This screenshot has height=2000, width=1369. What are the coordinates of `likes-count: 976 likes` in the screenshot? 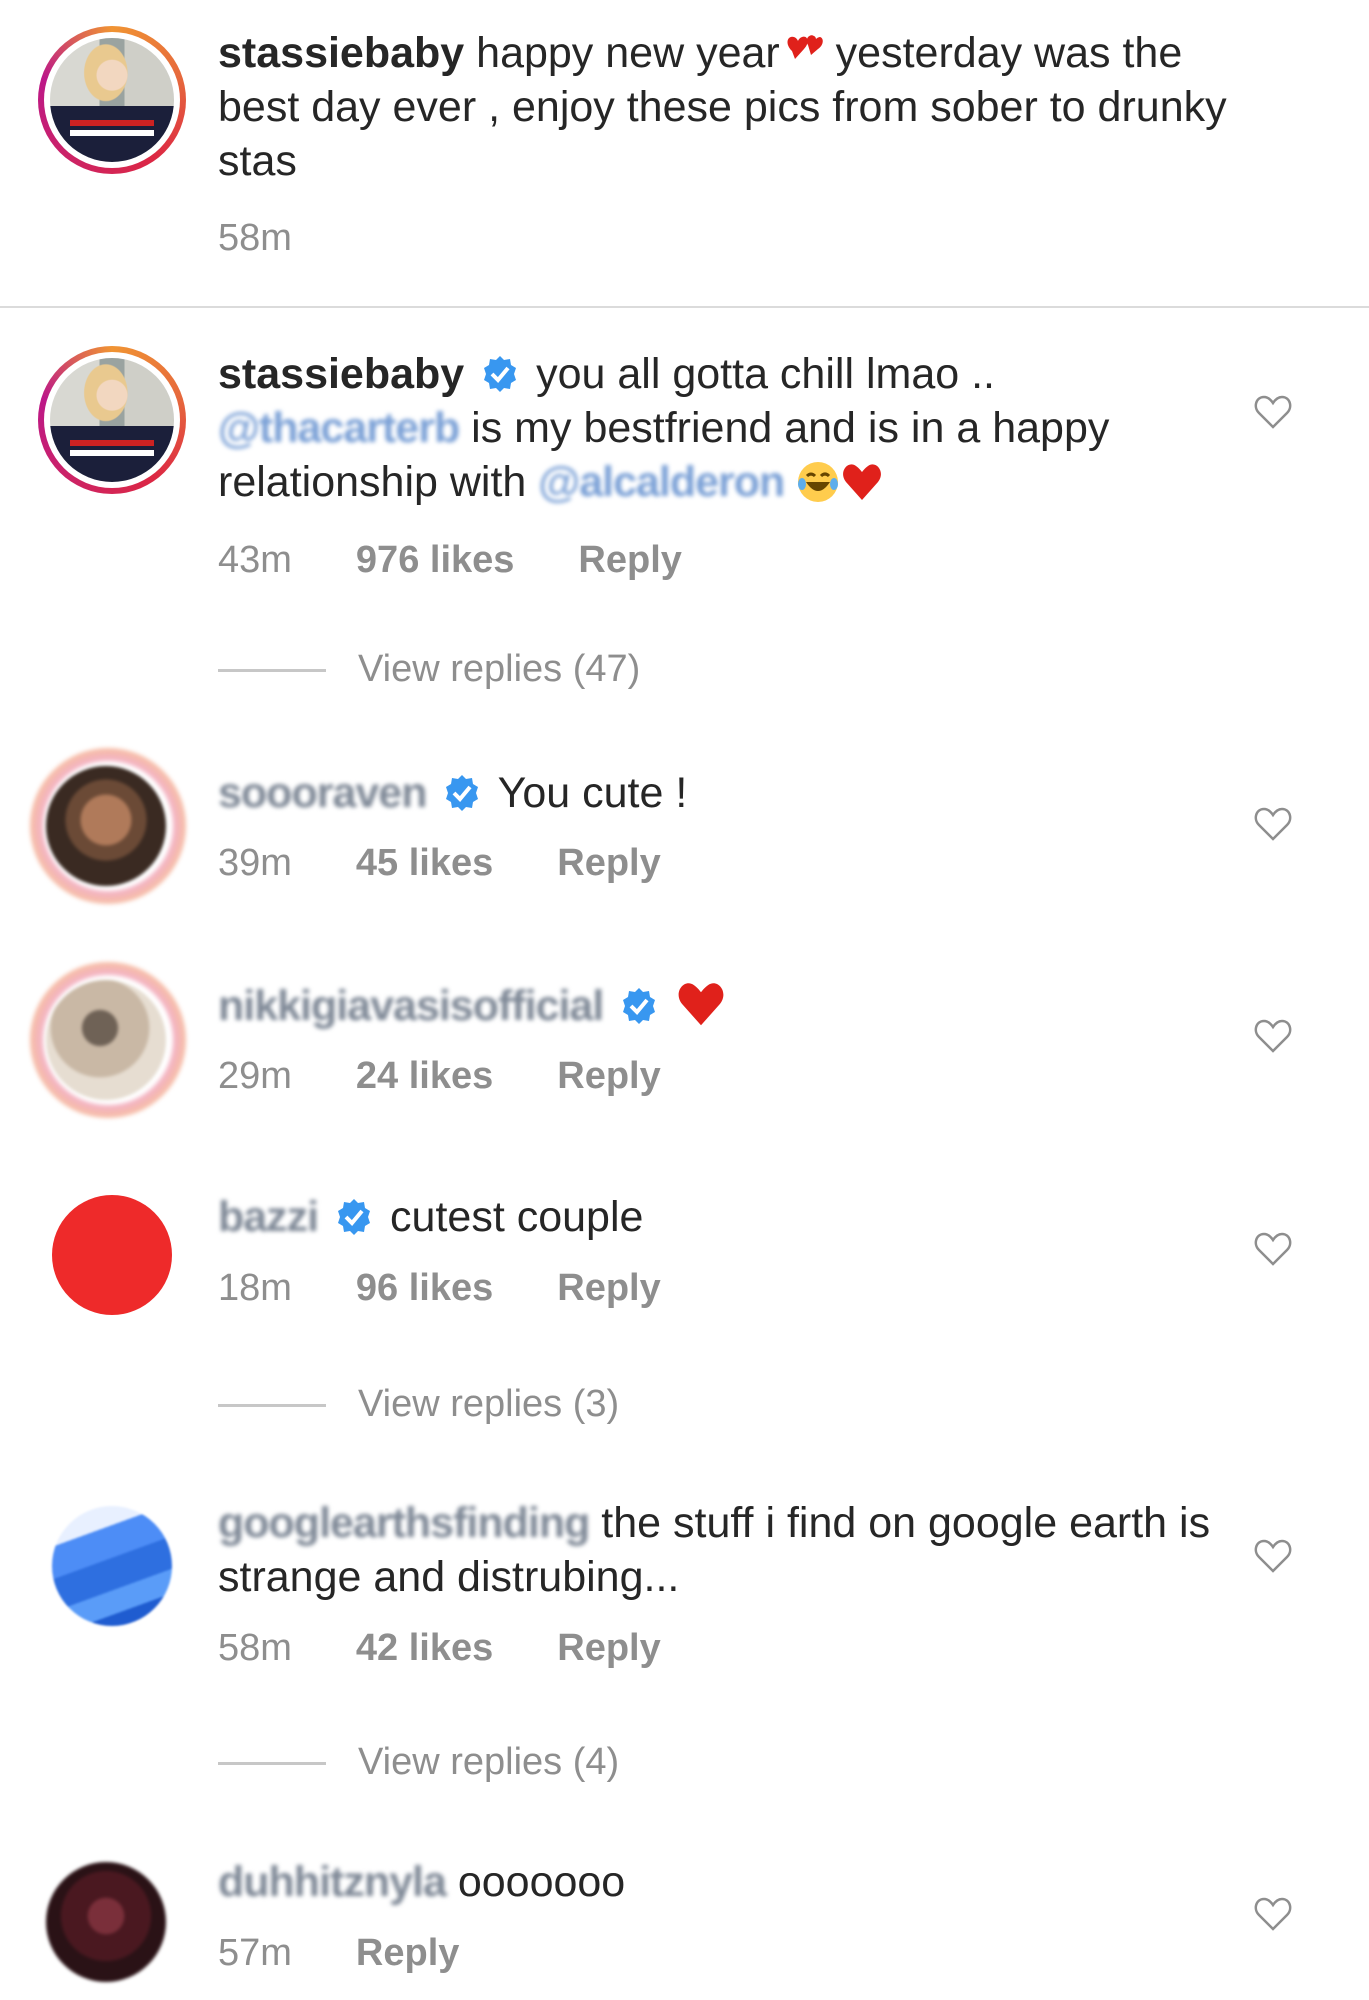 It's located at (435, 560).